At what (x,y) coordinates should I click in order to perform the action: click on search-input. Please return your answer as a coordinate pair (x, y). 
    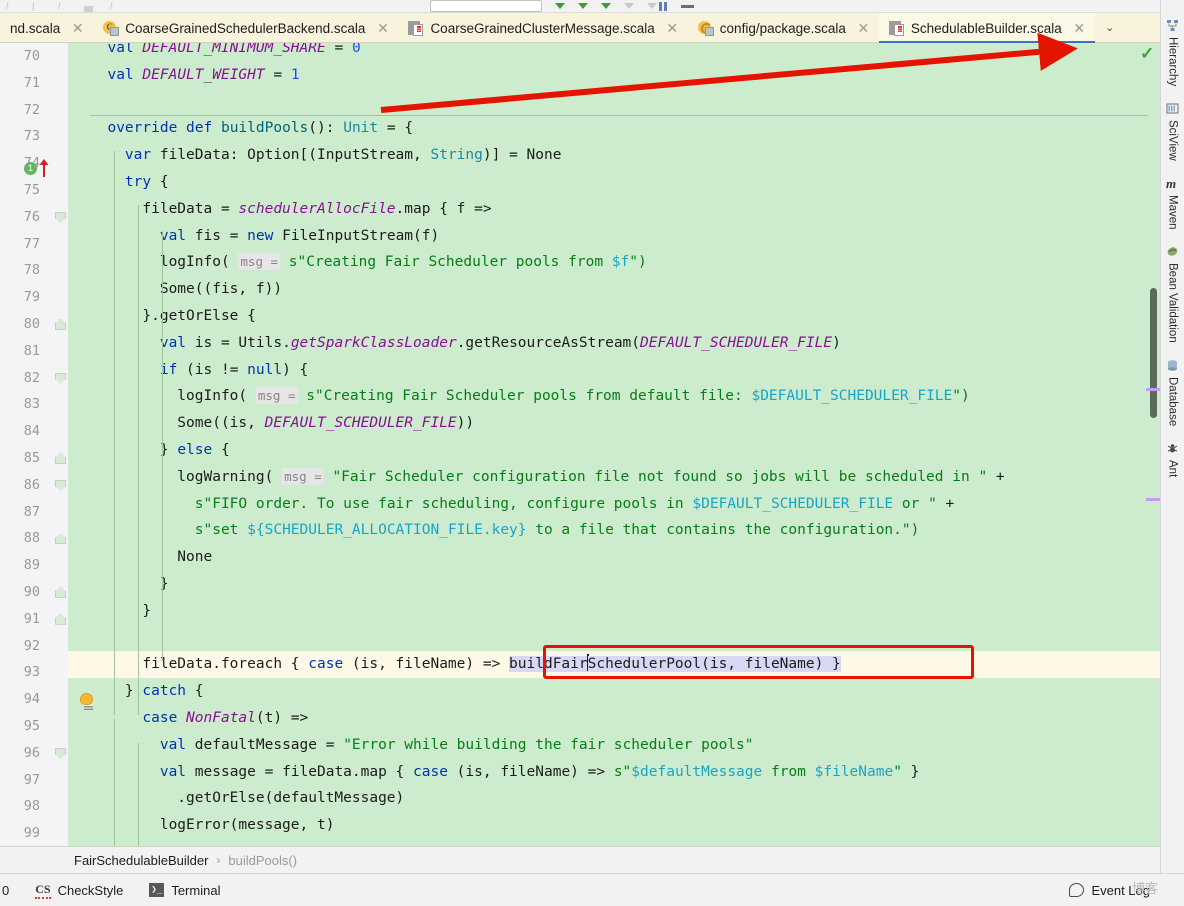
    Looking at the image, I should click on (486, 6).